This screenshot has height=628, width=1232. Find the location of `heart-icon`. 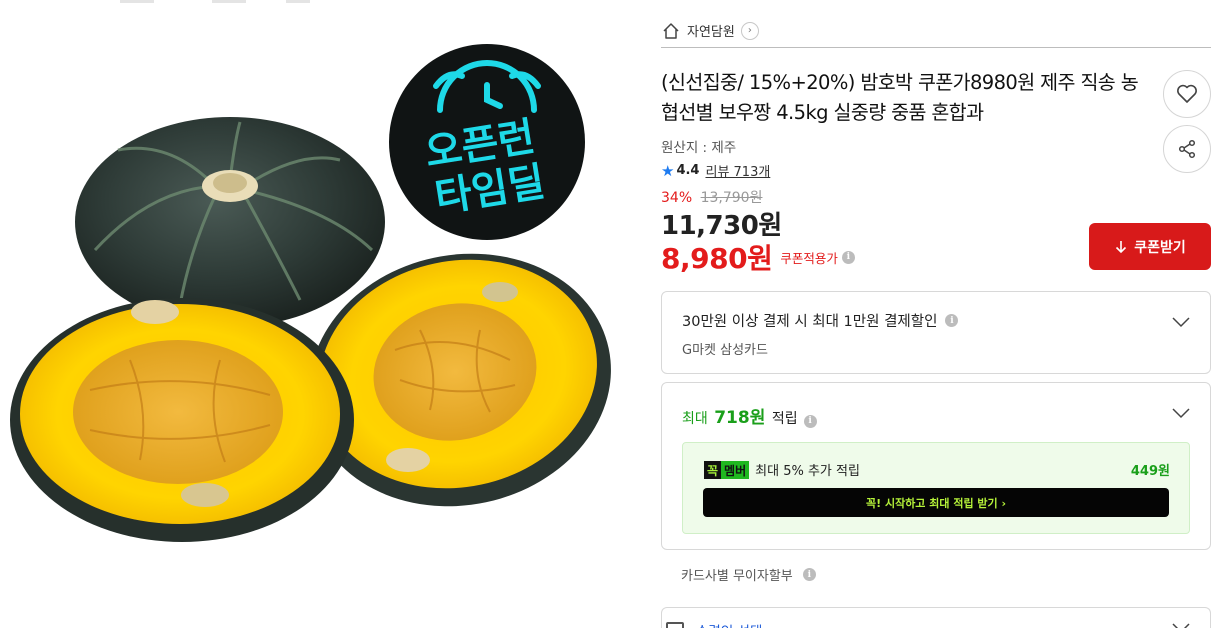

heart-icon is located at coordinates (1187, 93).